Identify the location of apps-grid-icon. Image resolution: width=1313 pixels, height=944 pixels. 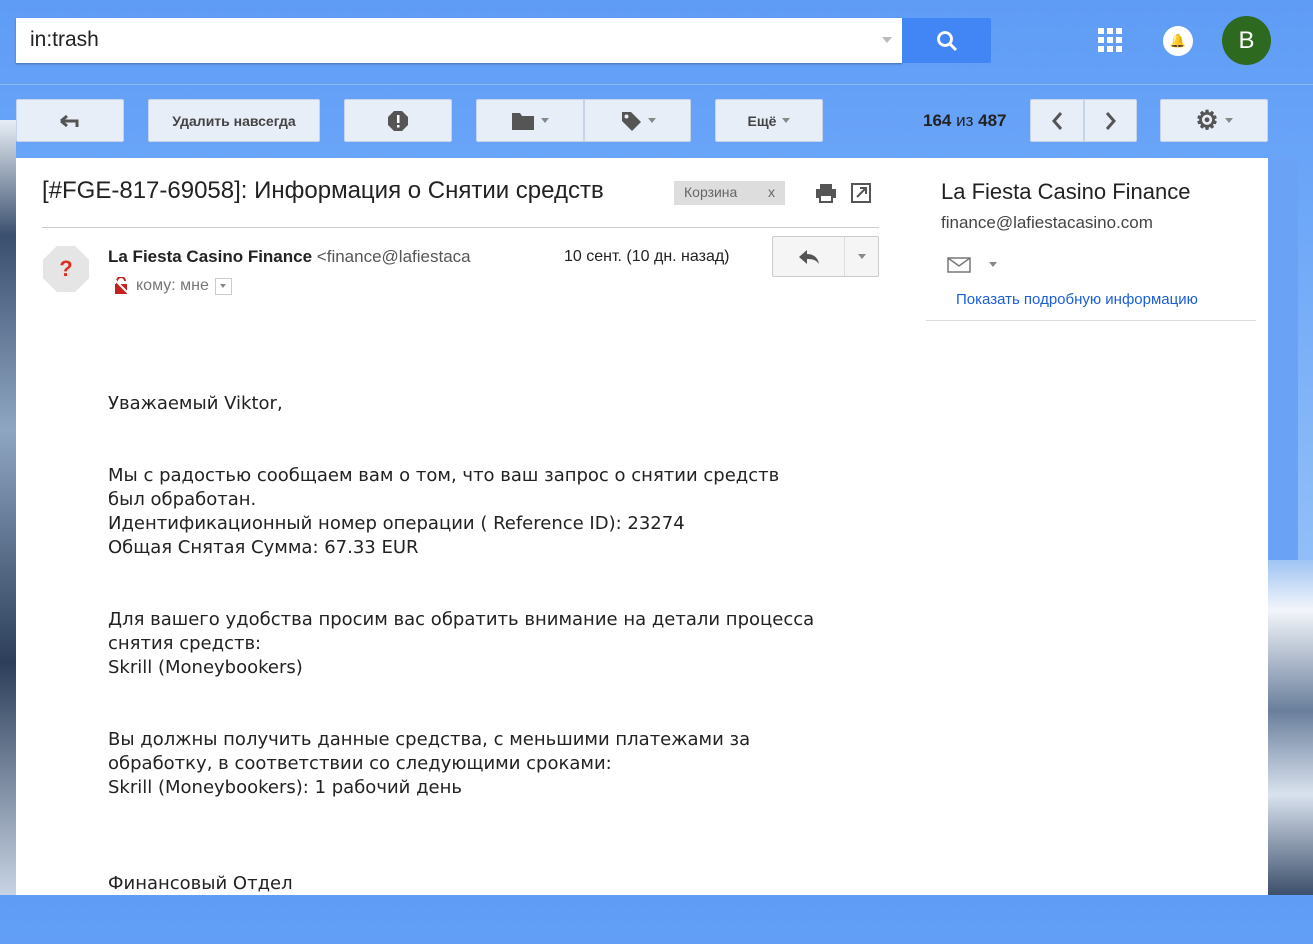
(1110, 40).